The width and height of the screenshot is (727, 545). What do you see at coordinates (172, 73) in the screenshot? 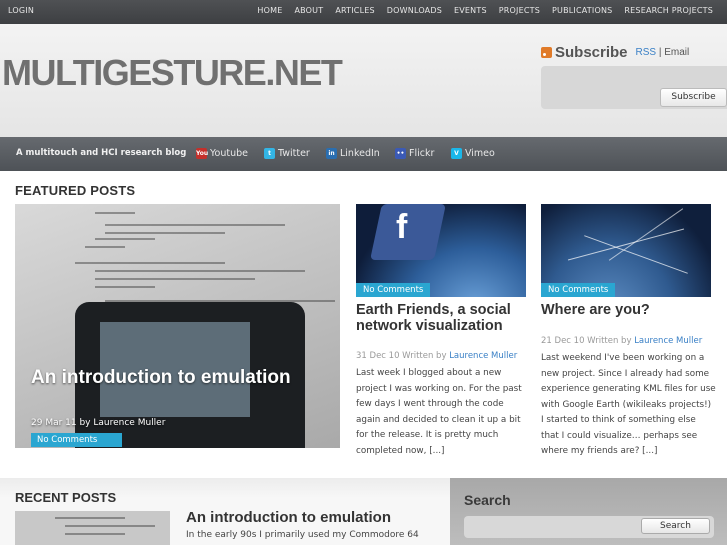
I see `site-logo: MULTIGESTURE.NET` at bounding box center [172, 73].